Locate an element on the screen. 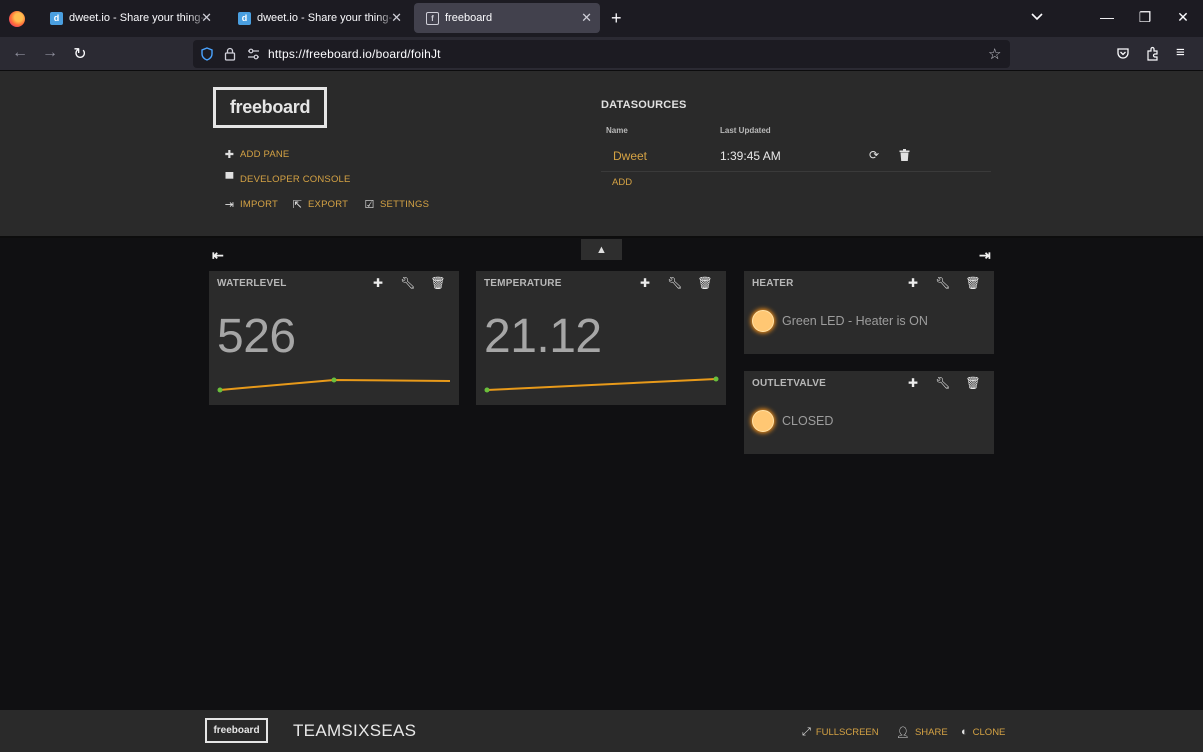 This screenshot has height=752, width=1203. bookmark-star-icon: ☆ is located at coordinates (994, 54).